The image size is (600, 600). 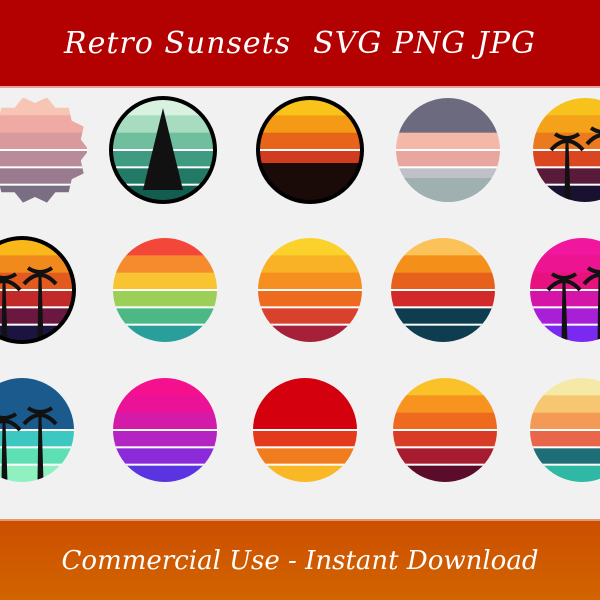 I want to click on footer-banner: Commercial Use - Instant Download, so click(x=300, y=559).